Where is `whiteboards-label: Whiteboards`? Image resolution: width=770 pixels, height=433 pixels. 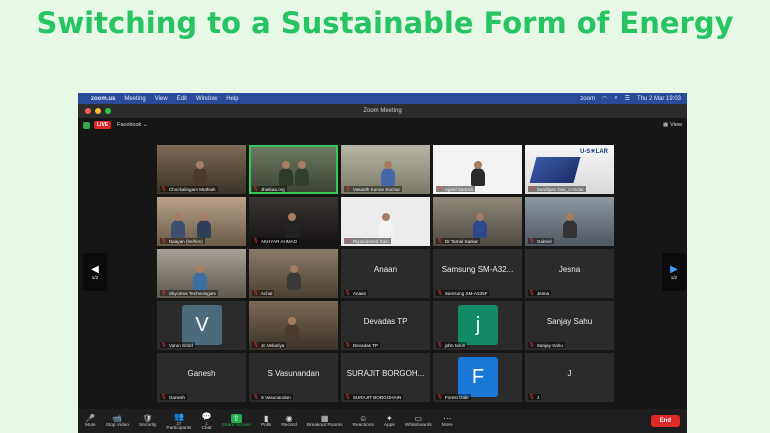
whiteboards-label: Whiteboards is located at coordinates (418, 425).